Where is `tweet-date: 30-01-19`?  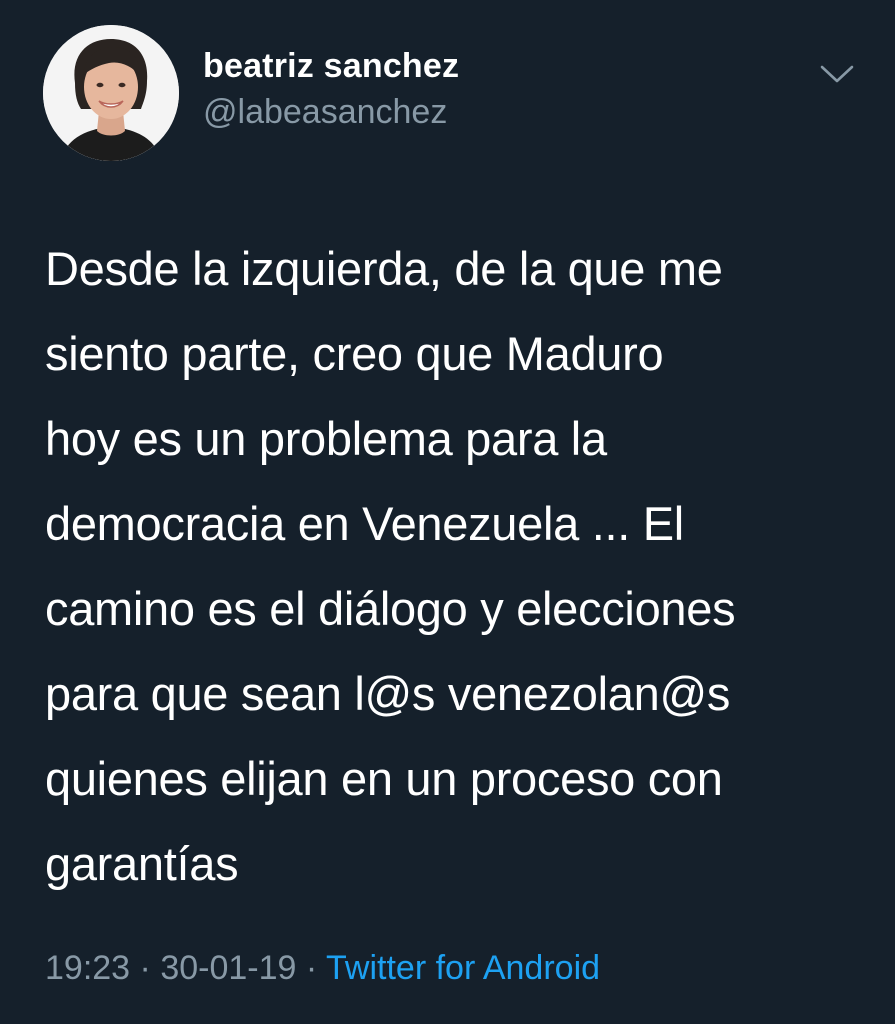
tweet-date: 30-01-19 is located at coordinates (228, 968).